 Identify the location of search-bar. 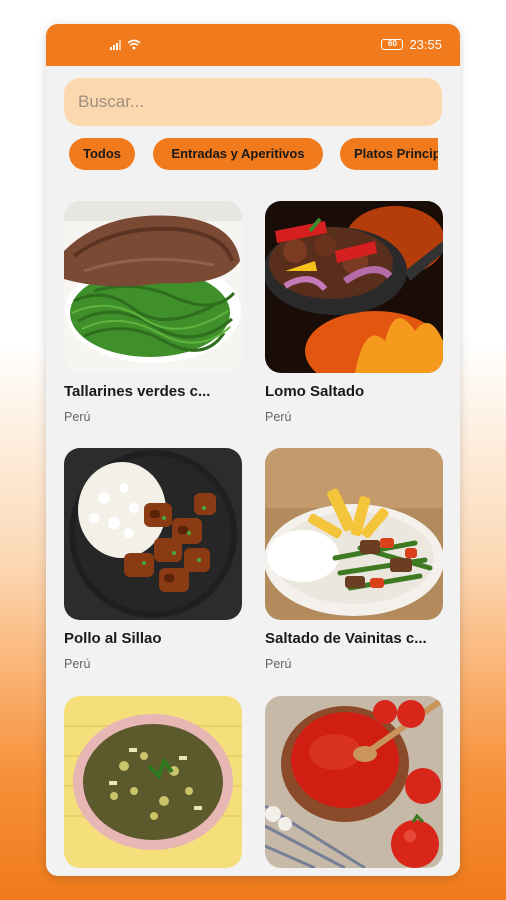
(253, 102).